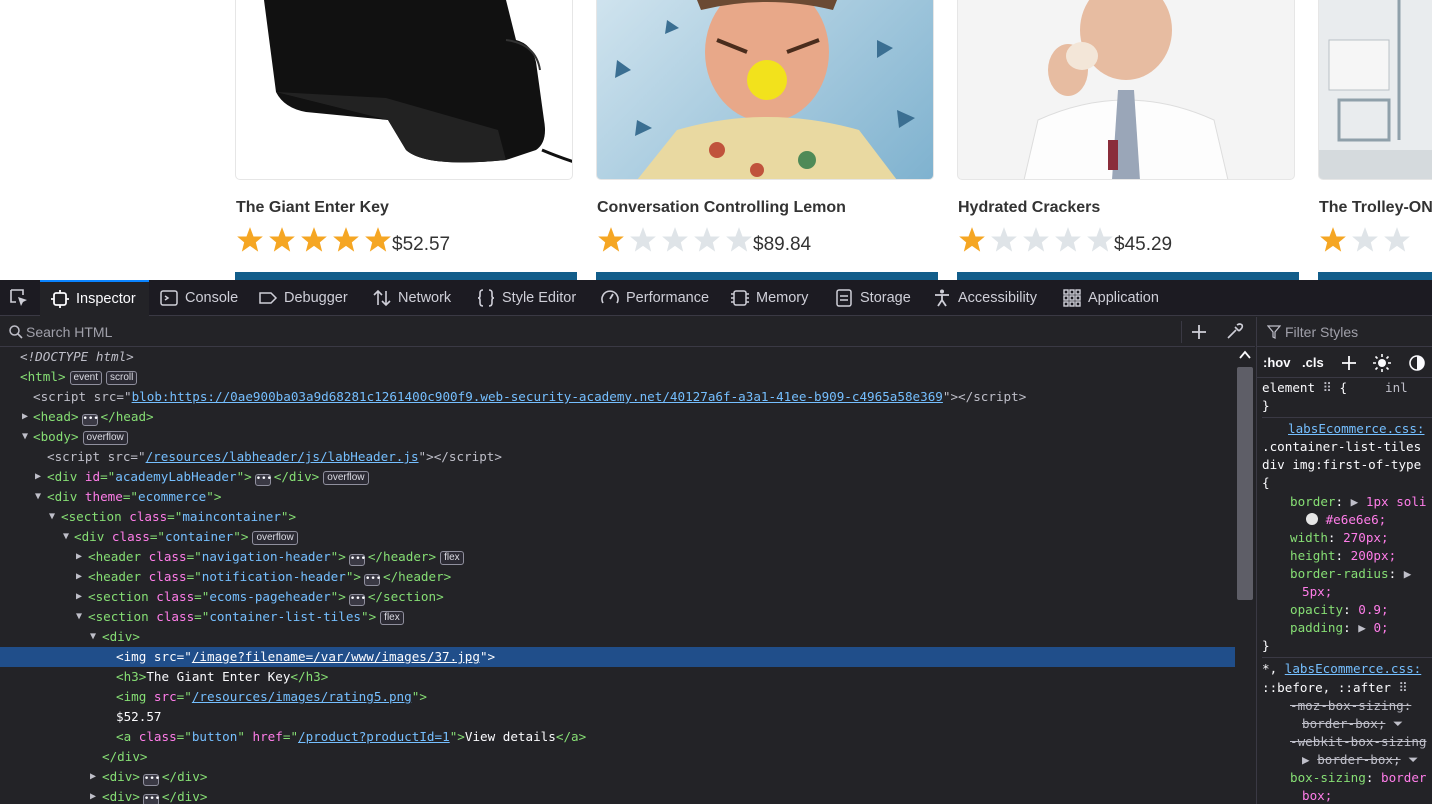  Describe the element at coordinates (617, 377) in the screenshot. I see `tree-node-html: <html> event scroll` at that location.